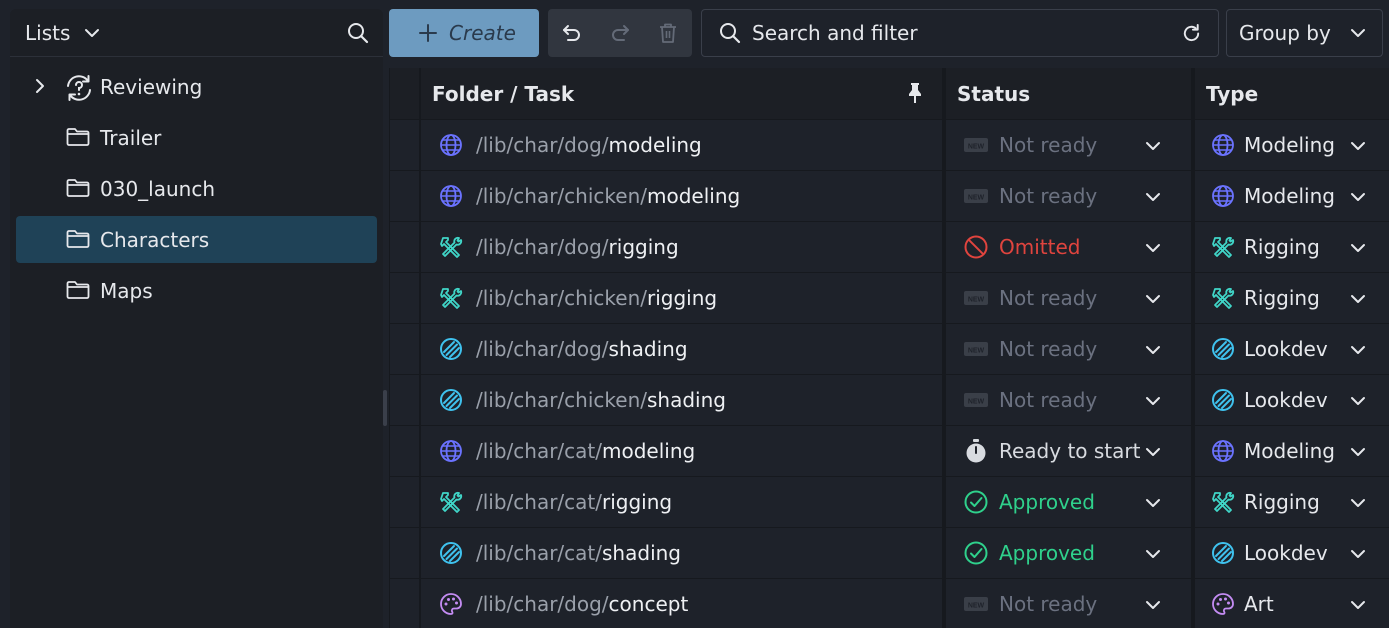 This screenshot has width=1389, height=628. Describe the element at coordinates (464, 33) in the screenshot. I see `create-button: Create` at that location.